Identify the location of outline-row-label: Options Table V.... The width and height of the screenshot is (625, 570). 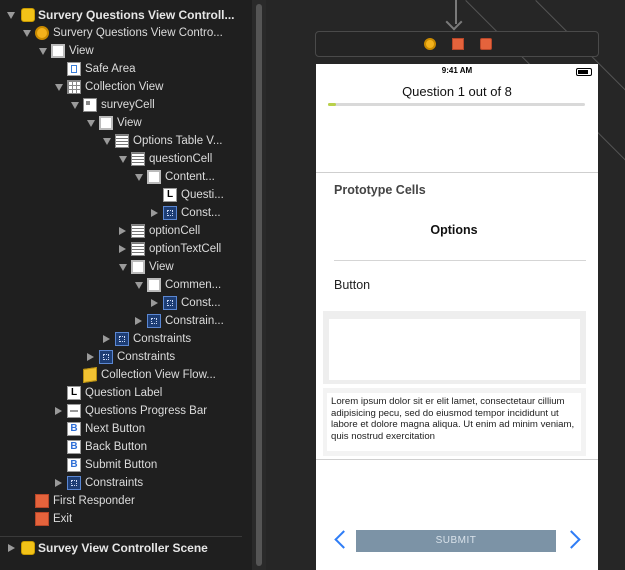
(178, 141).